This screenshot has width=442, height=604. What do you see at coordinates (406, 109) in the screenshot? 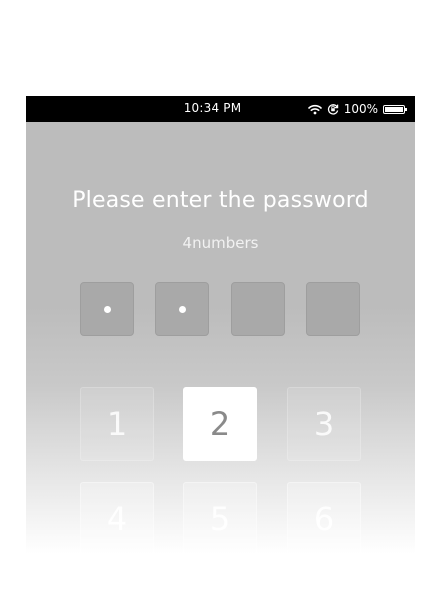
I see `battery-tip` at bounding box center [406, 109].